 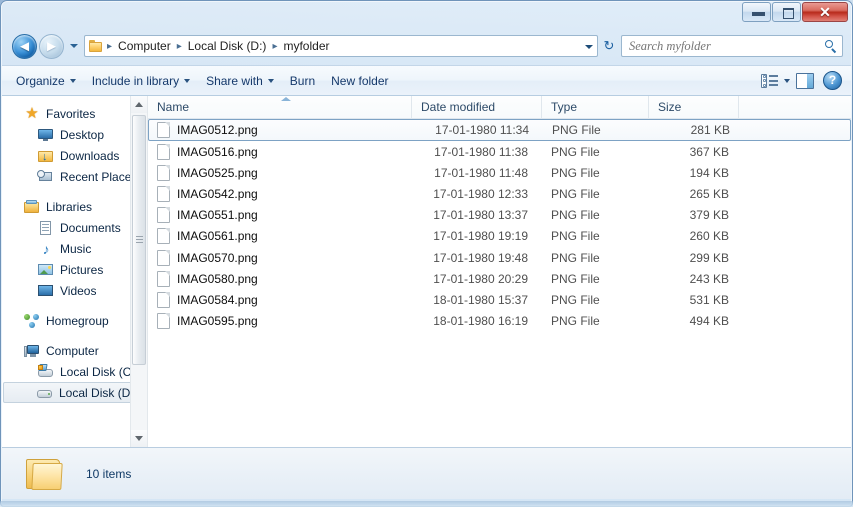 I want to click on toolbar-item-include-in-library: Include in library, so click(x=141, y=81).